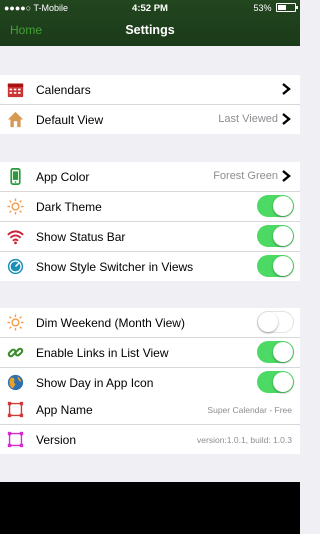  I want to click on settings-group-1: Calendars Default View Last Viewed, so click(150, 104).